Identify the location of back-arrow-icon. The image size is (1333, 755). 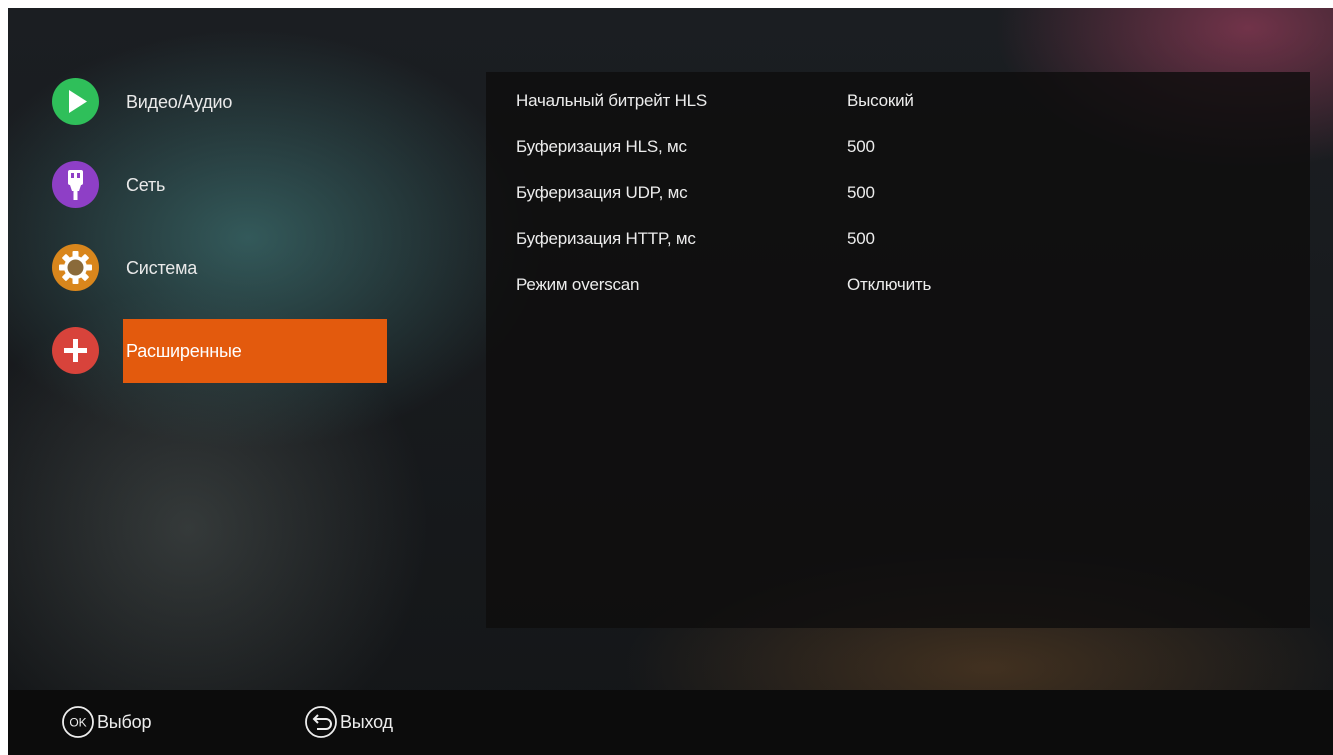
(321, 722).